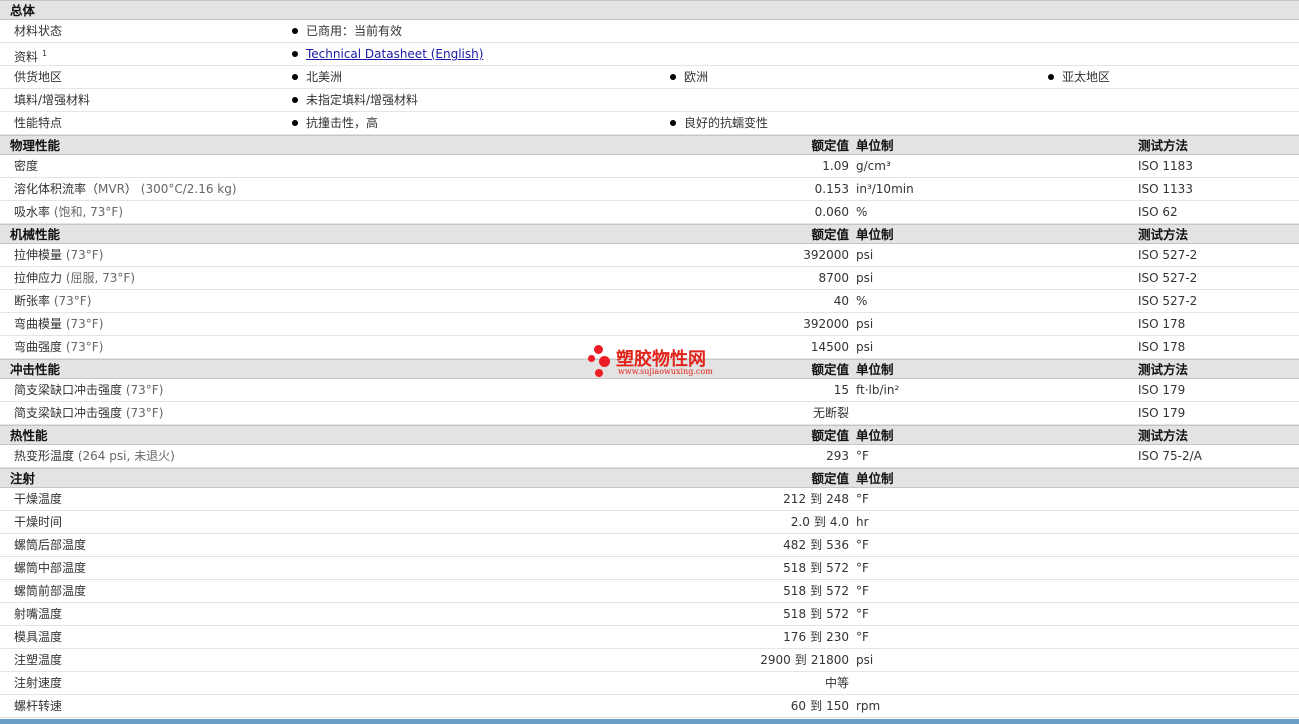 The width and height of the screenshot is (1299, 724). I want to click on list-item: 良好的抗蠕变性, so click(719, 123).